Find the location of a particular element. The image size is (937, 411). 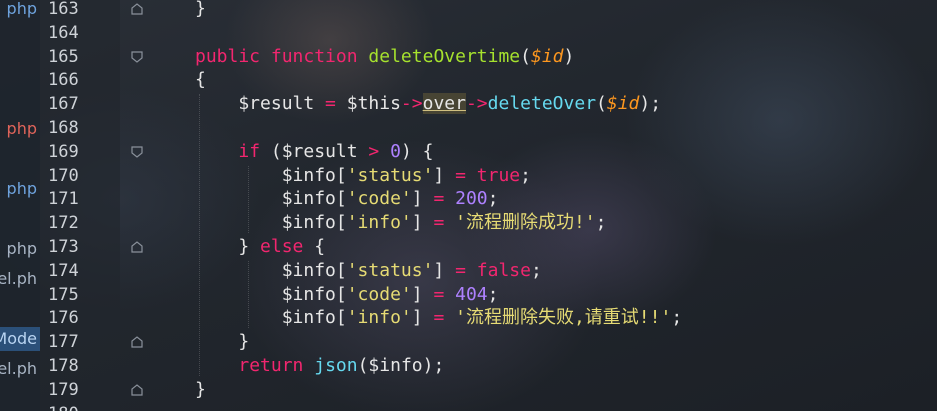

code-token: public is located at coordinates (228, 56).